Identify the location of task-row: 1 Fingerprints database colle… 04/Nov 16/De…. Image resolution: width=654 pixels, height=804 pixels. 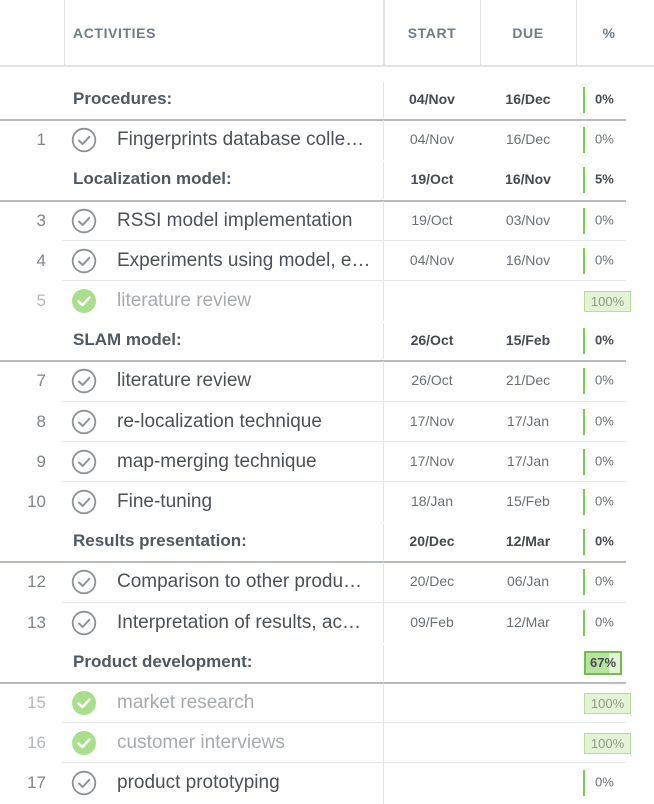
(327, 140).